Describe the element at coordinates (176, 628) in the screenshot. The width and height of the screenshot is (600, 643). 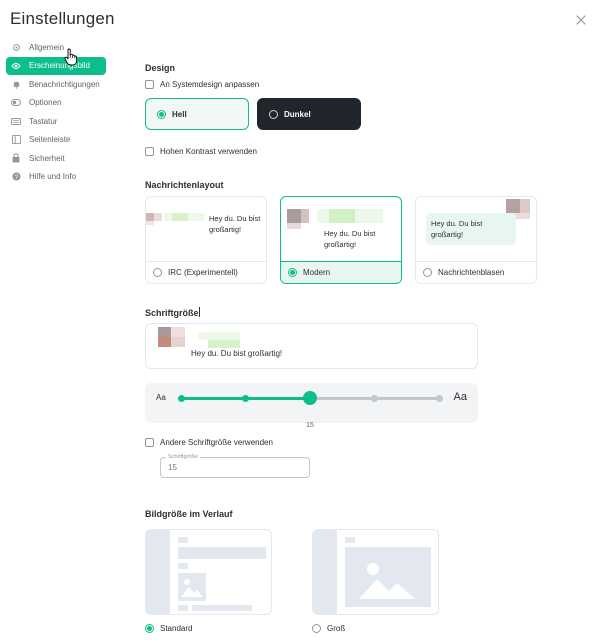
I see `image-size-standard-label: Standard` at that location.